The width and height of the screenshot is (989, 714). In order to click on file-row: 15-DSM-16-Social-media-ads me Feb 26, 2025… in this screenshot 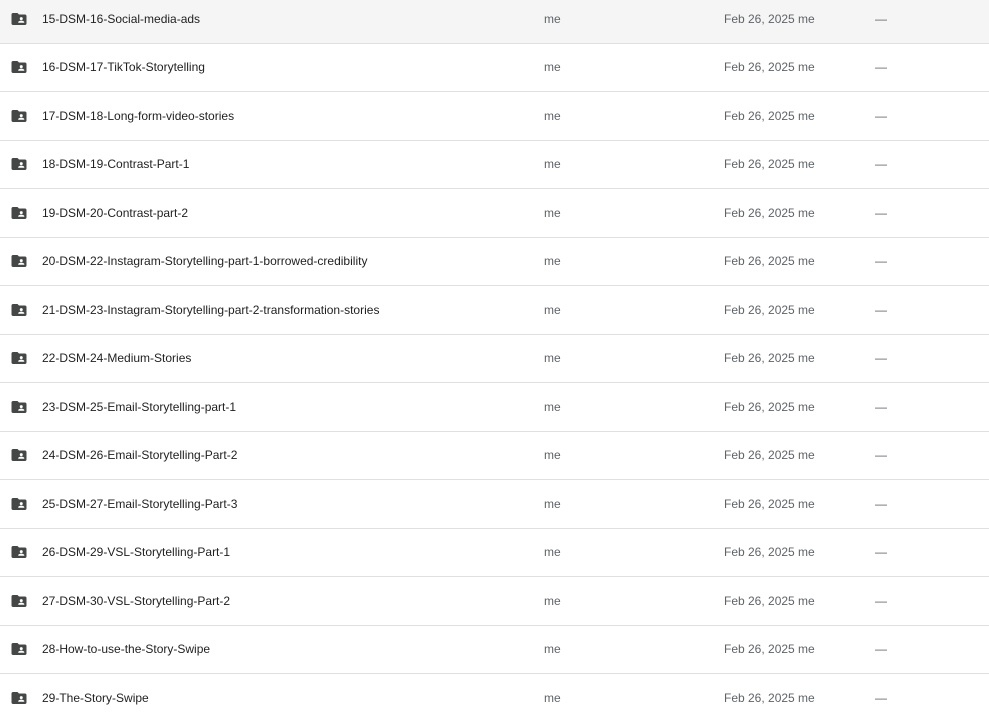, I will do `click(494, 22)`.